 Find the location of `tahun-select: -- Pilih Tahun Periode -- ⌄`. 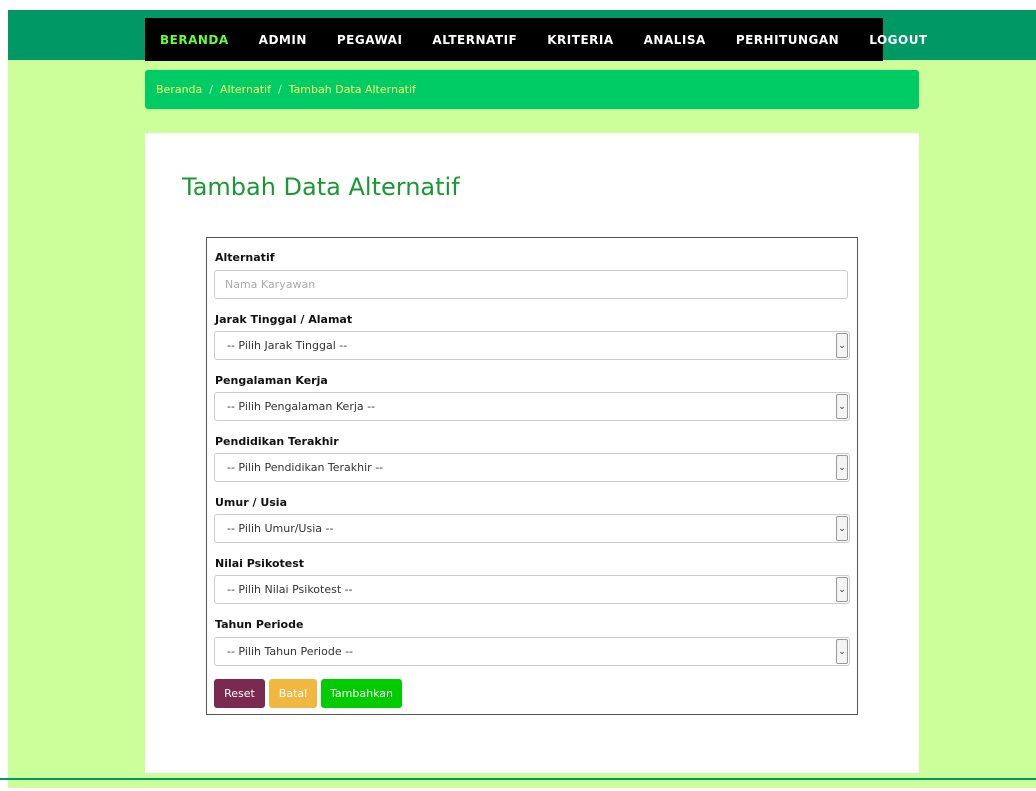

tahun-select: -- Pilih Tahun Periode -- ⌄ is located at coordinates (532, 651).